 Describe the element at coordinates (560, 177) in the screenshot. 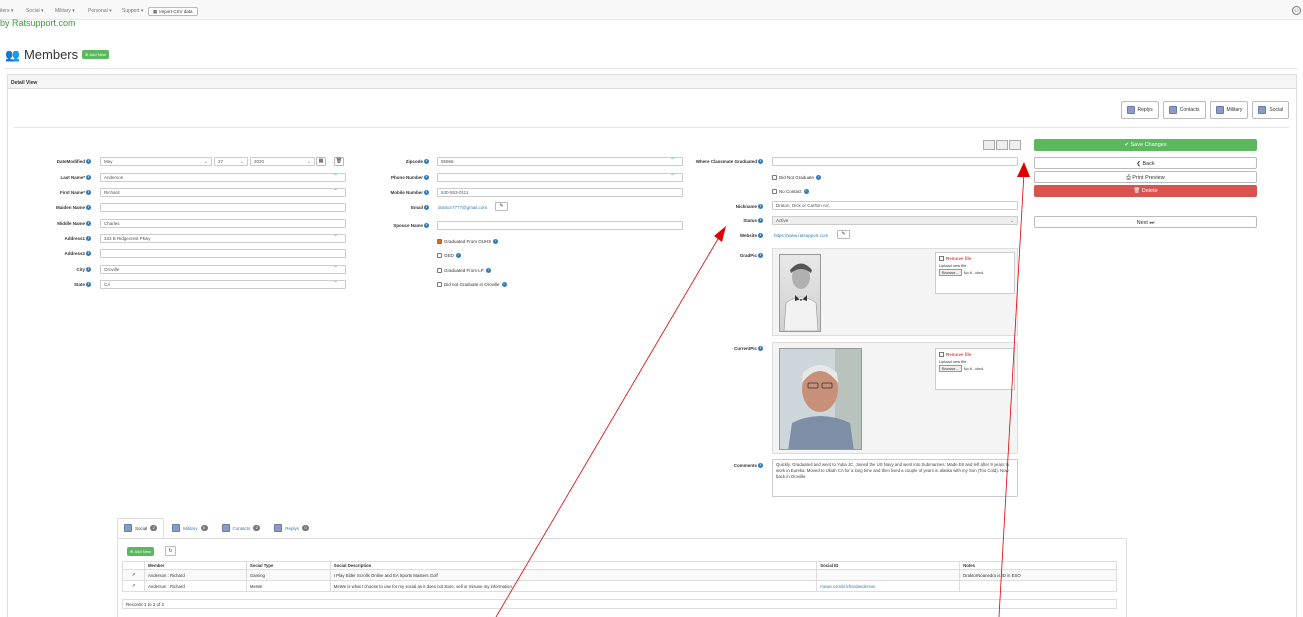

I see `phone-input: ⌃` at that location.